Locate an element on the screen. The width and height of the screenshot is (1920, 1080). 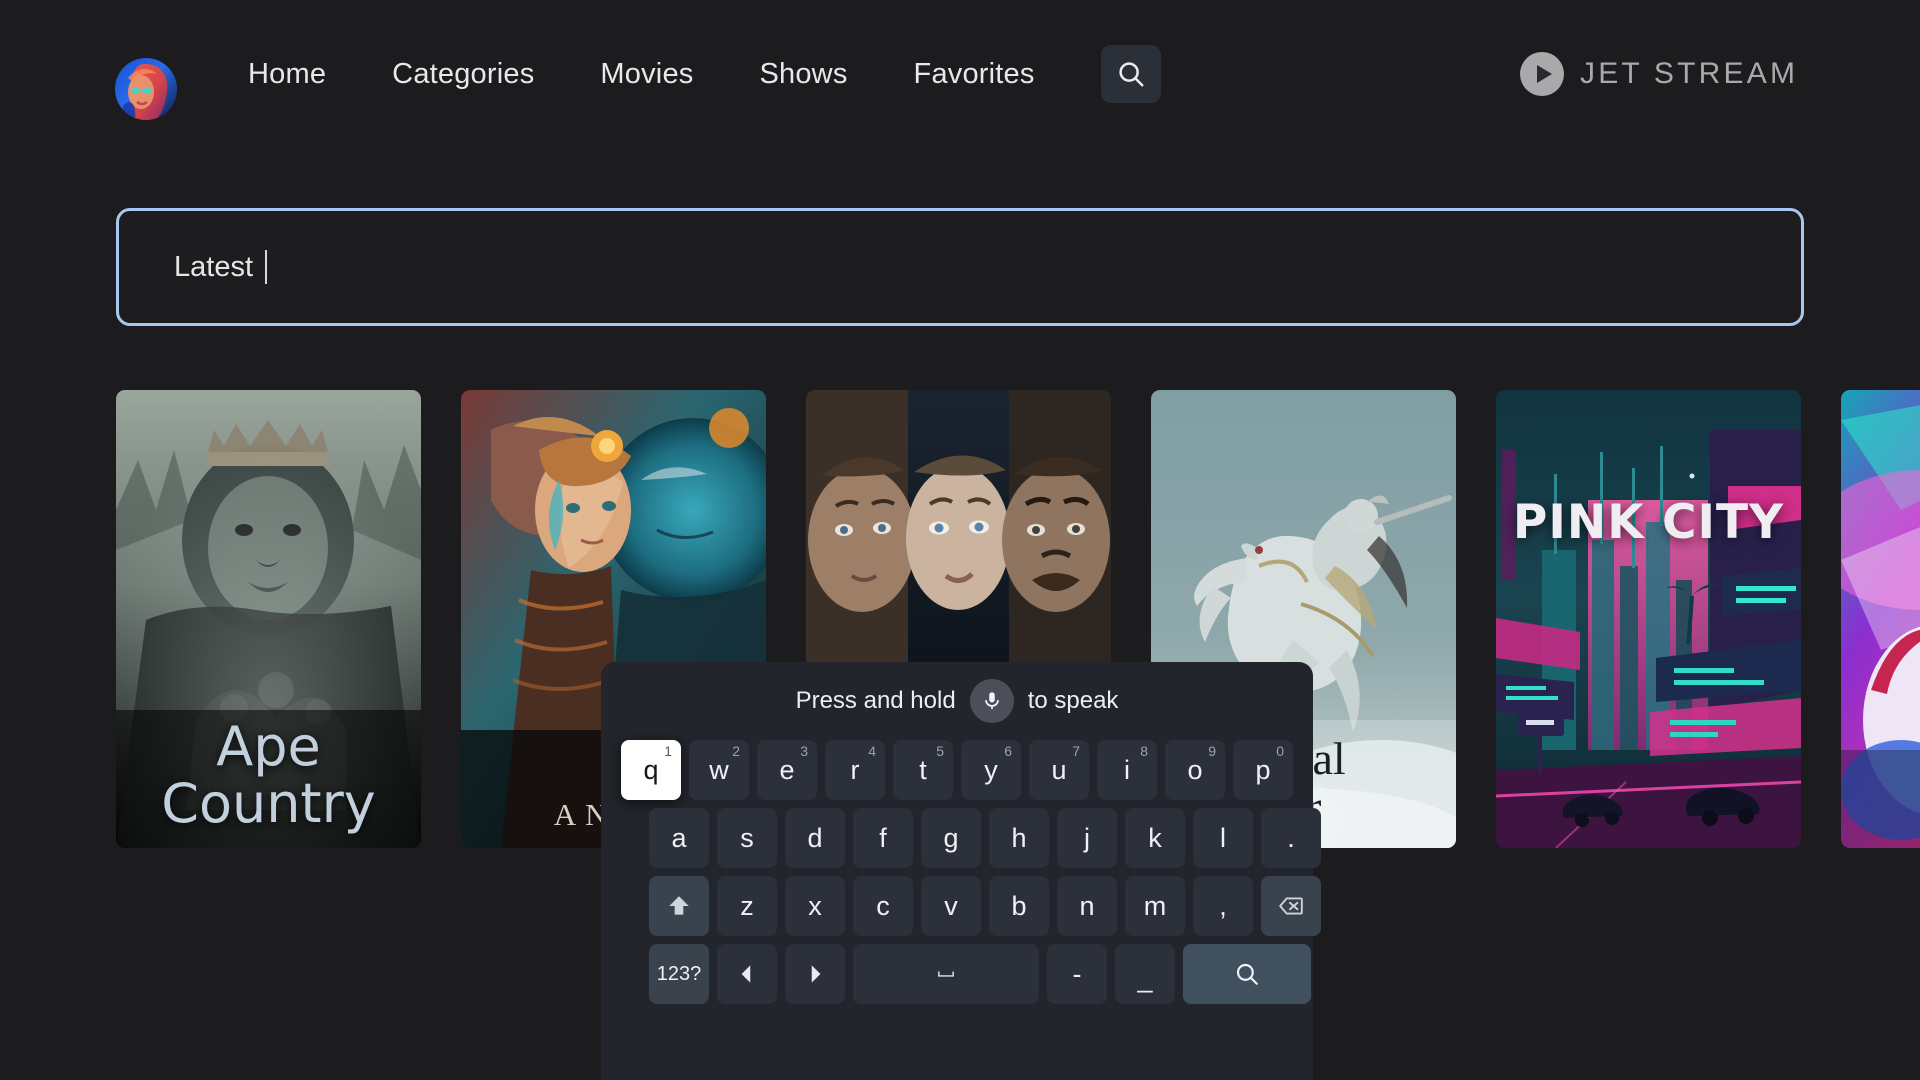
key-e-sup: 3 is located at coordinates (804, 751).